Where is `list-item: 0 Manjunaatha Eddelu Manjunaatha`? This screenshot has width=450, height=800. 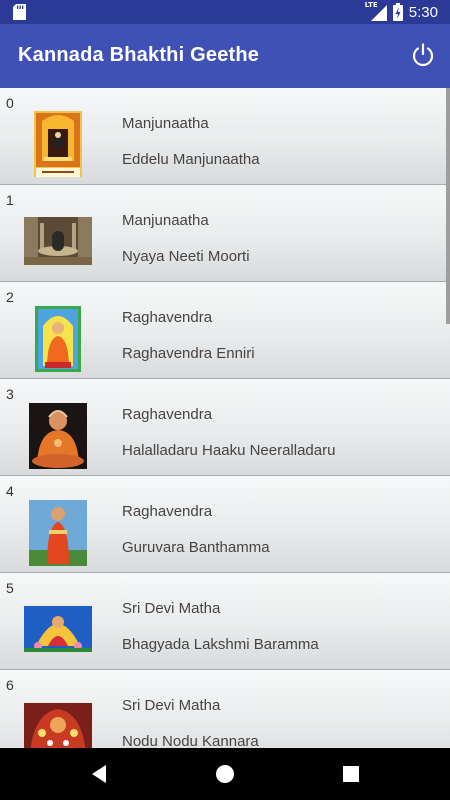 list-item: 0 Manjunaatha Eddelu Manjunaatha is located at coordinates (225, 136).